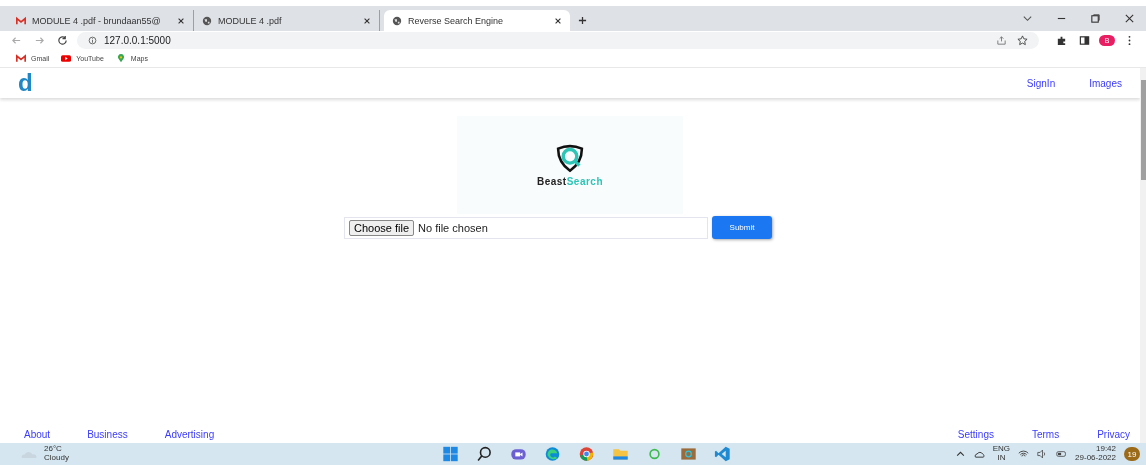  I want to click on nav-link: Images, so click(1105, 83).